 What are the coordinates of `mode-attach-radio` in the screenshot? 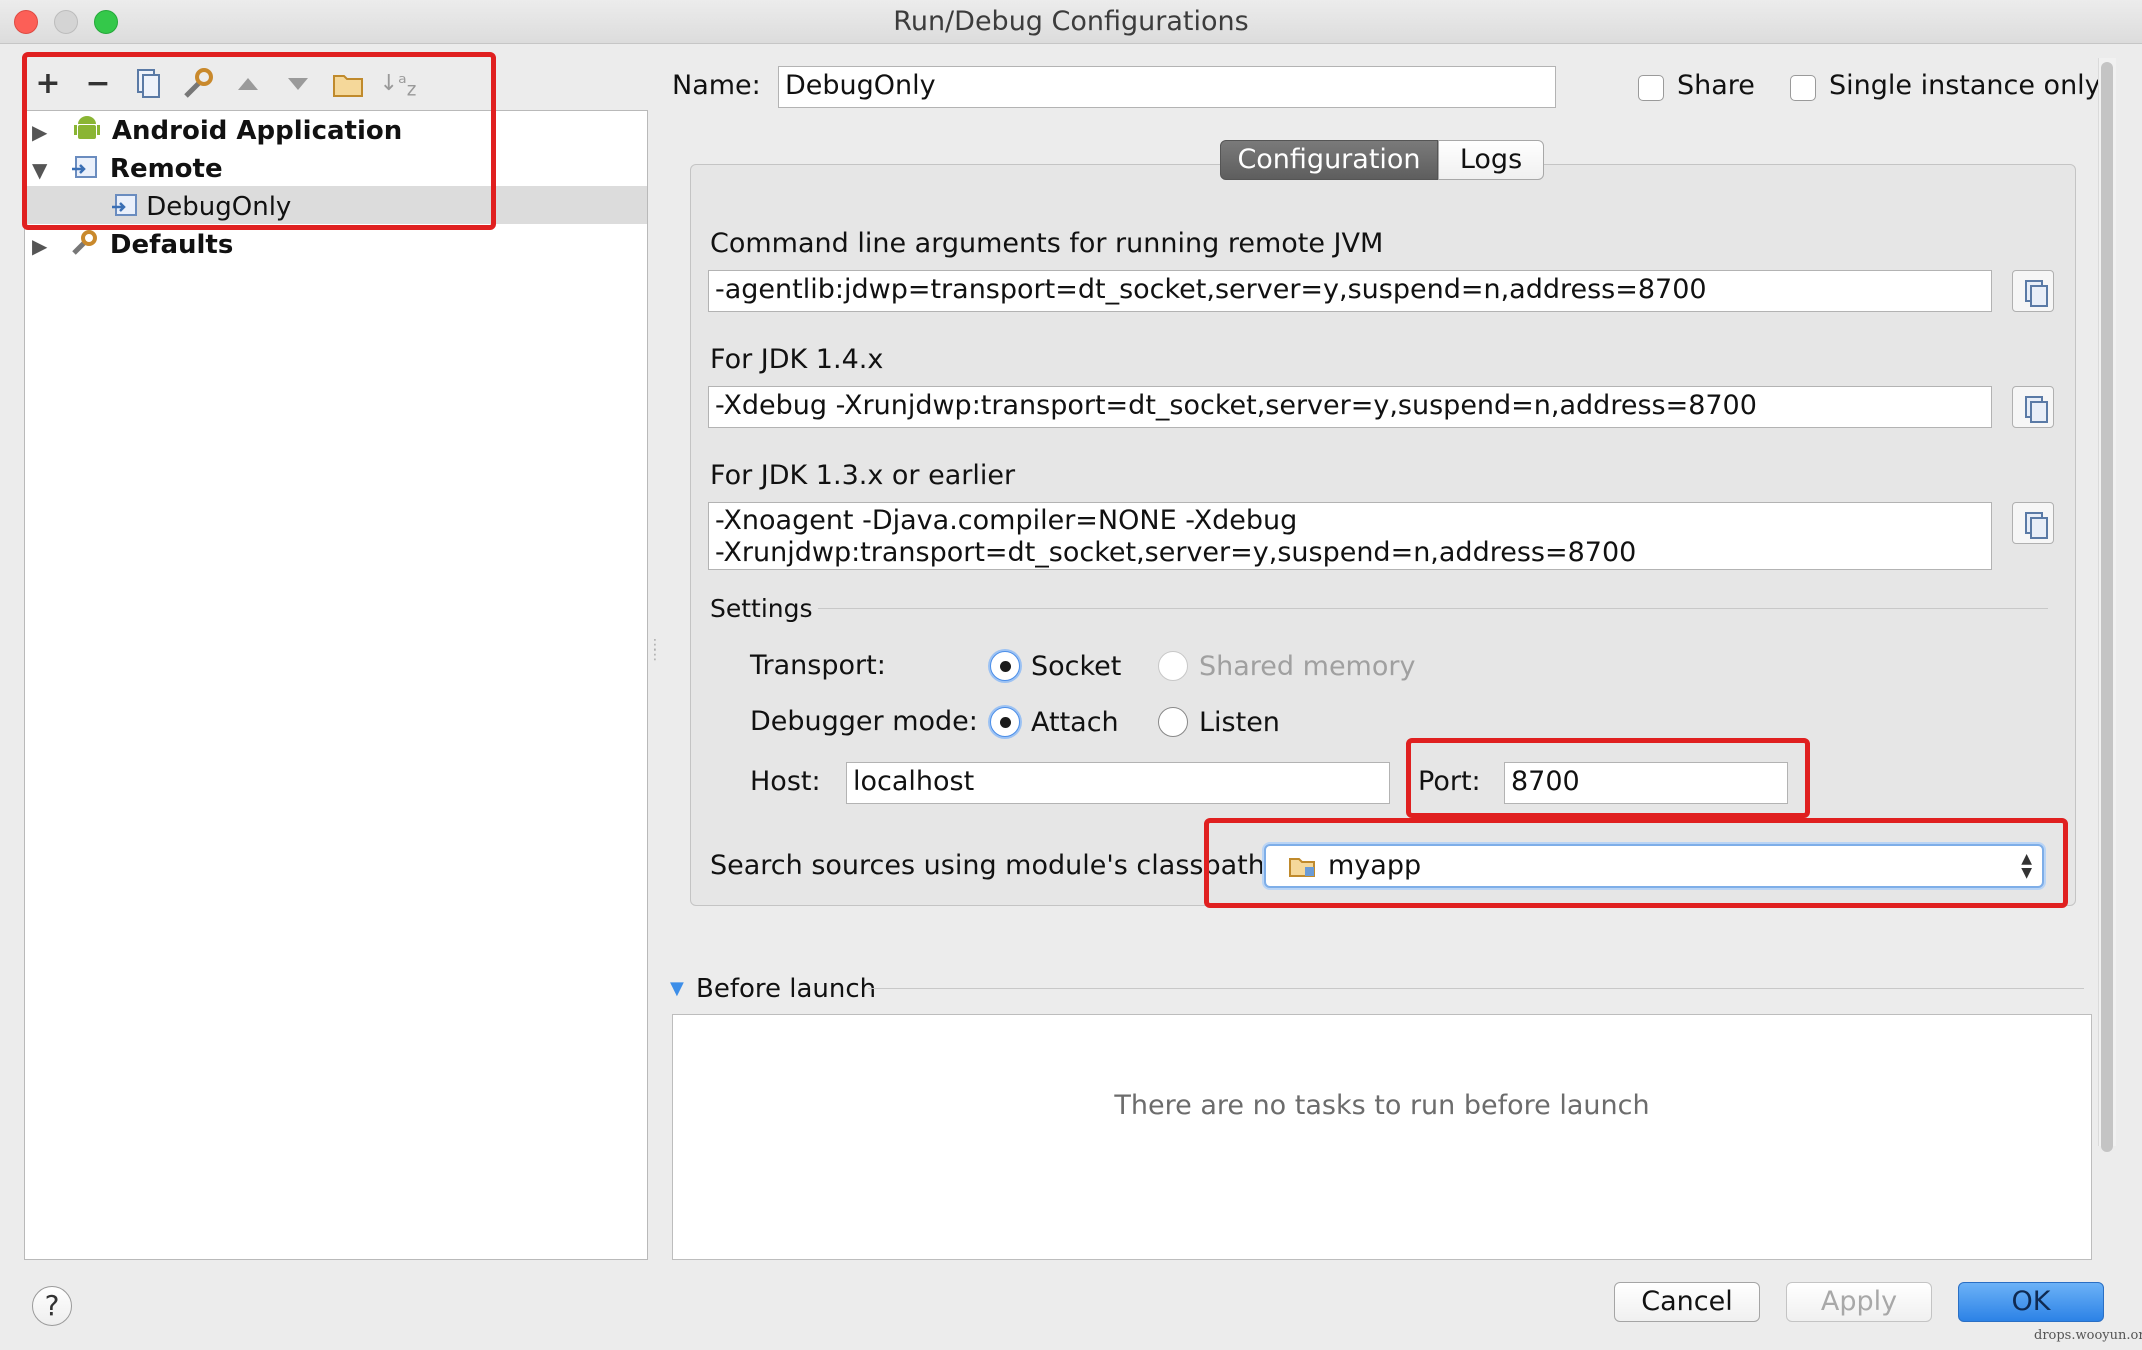 It's located at (1005, 722).